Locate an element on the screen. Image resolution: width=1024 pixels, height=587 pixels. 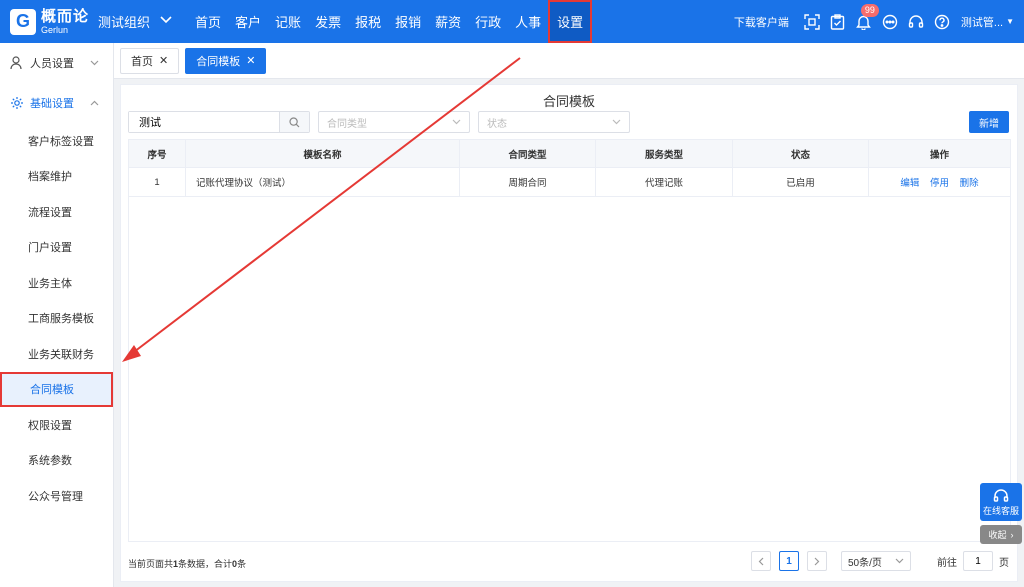
gear-icon is located at coordinates (17, 103).